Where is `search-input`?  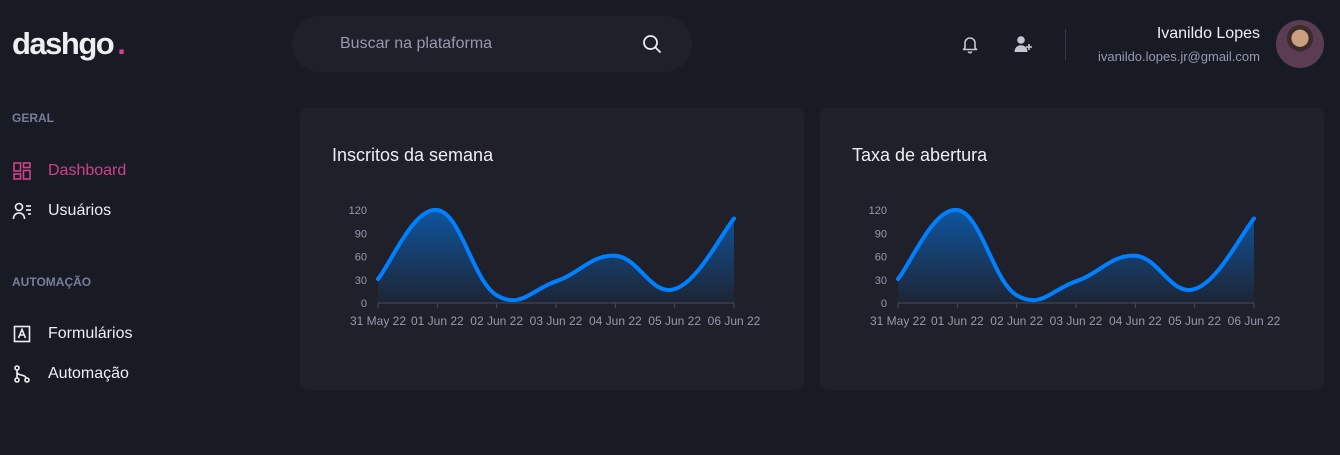 search-input is located at coordinates (491, 44).